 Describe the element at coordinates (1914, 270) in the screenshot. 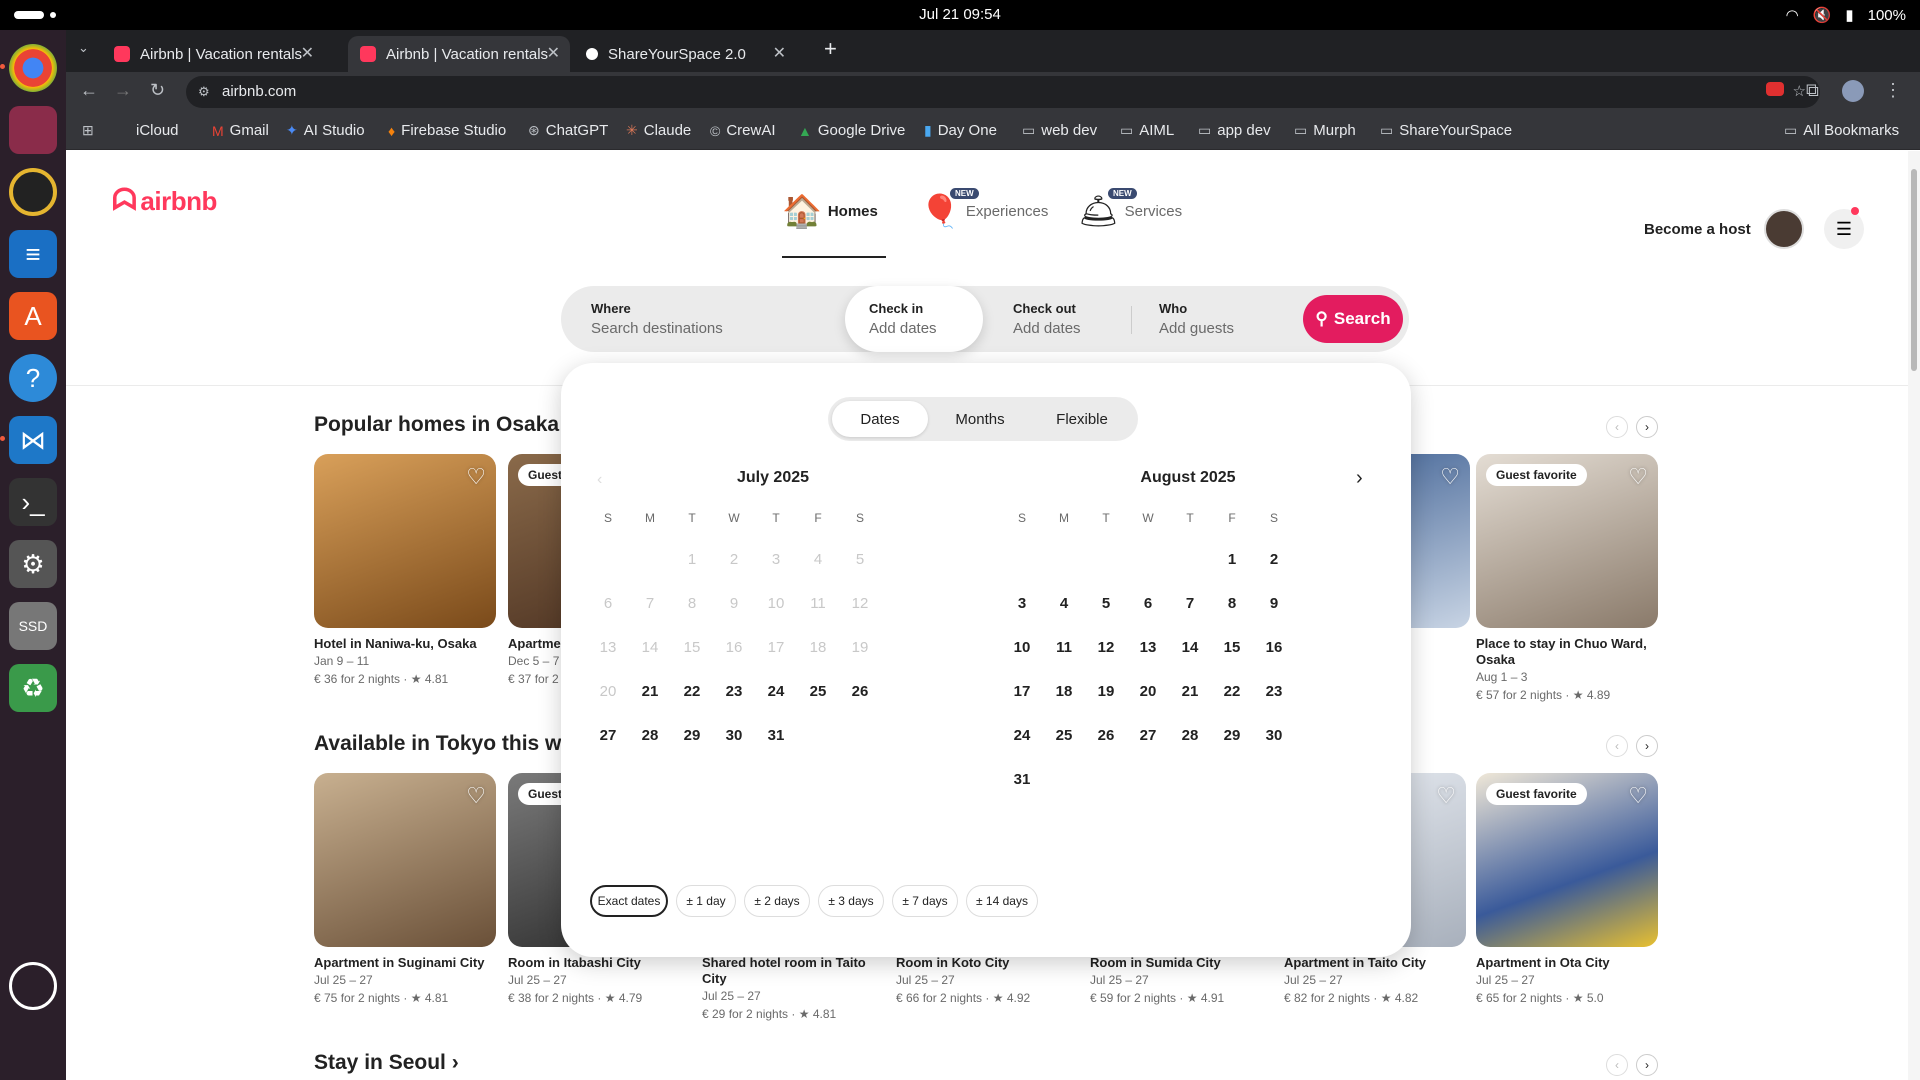

I see `scrollbar-thumb` at that location.